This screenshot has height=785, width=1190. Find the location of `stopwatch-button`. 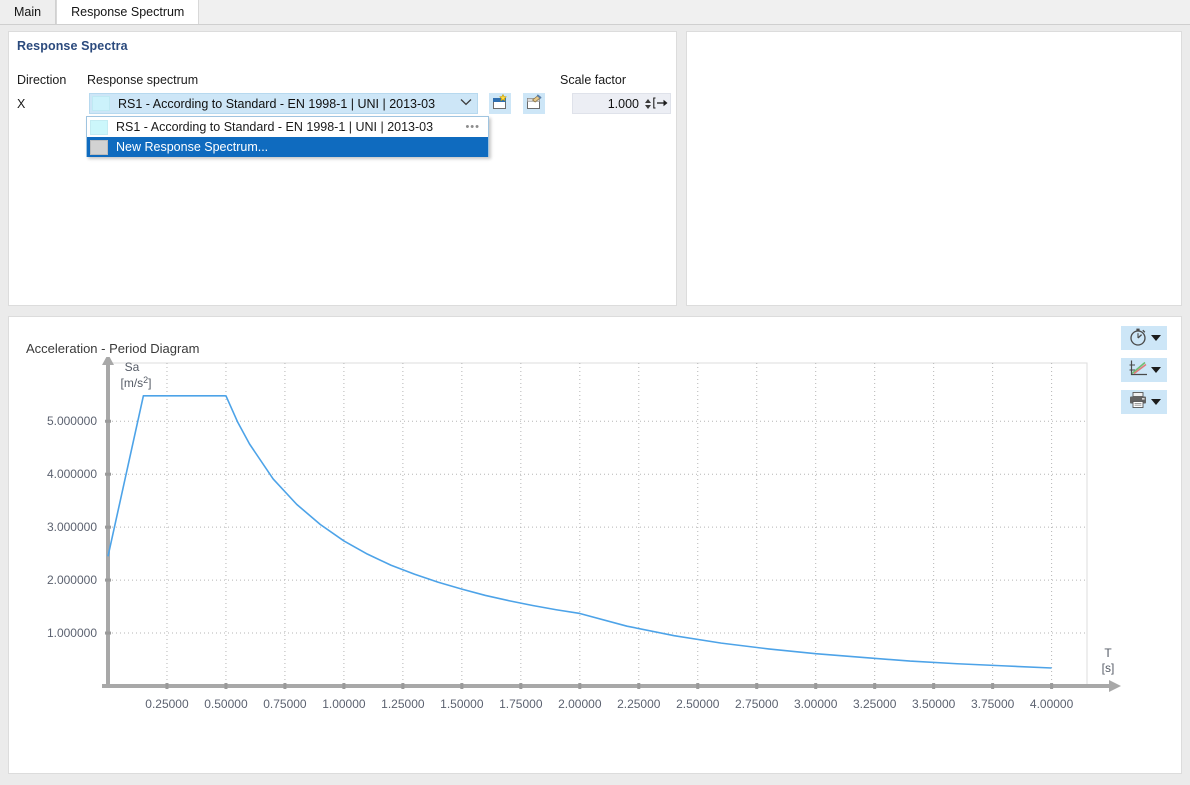

stopwatch-button is located at coordinates (1144, 338).